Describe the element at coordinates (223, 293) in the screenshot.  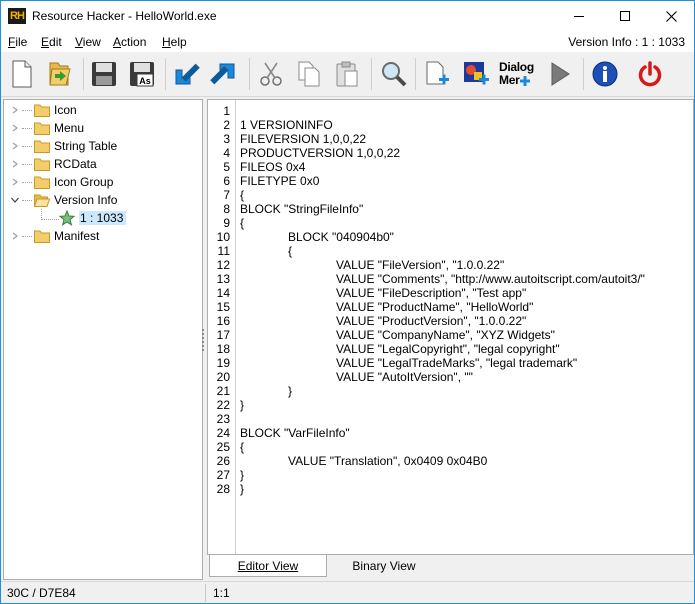
I see `line-number: 14` at that location.